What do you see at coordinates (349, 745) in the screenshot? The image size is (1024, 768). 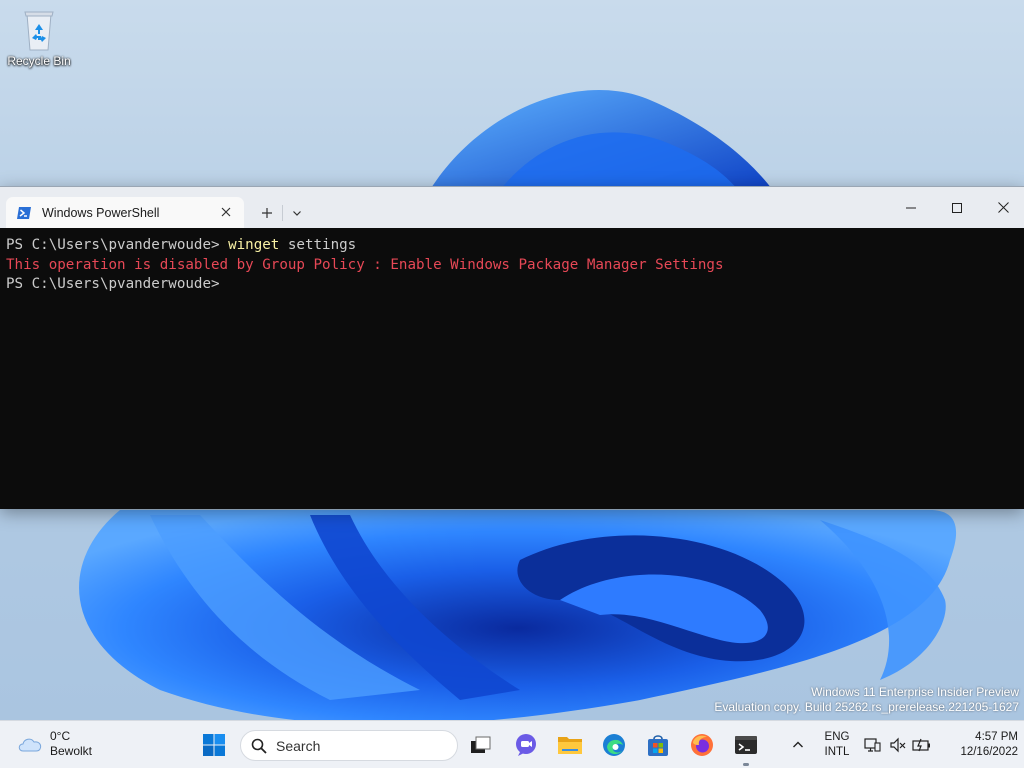 I see `taskbar-search-box: Search` at bounding box center [349, 745].